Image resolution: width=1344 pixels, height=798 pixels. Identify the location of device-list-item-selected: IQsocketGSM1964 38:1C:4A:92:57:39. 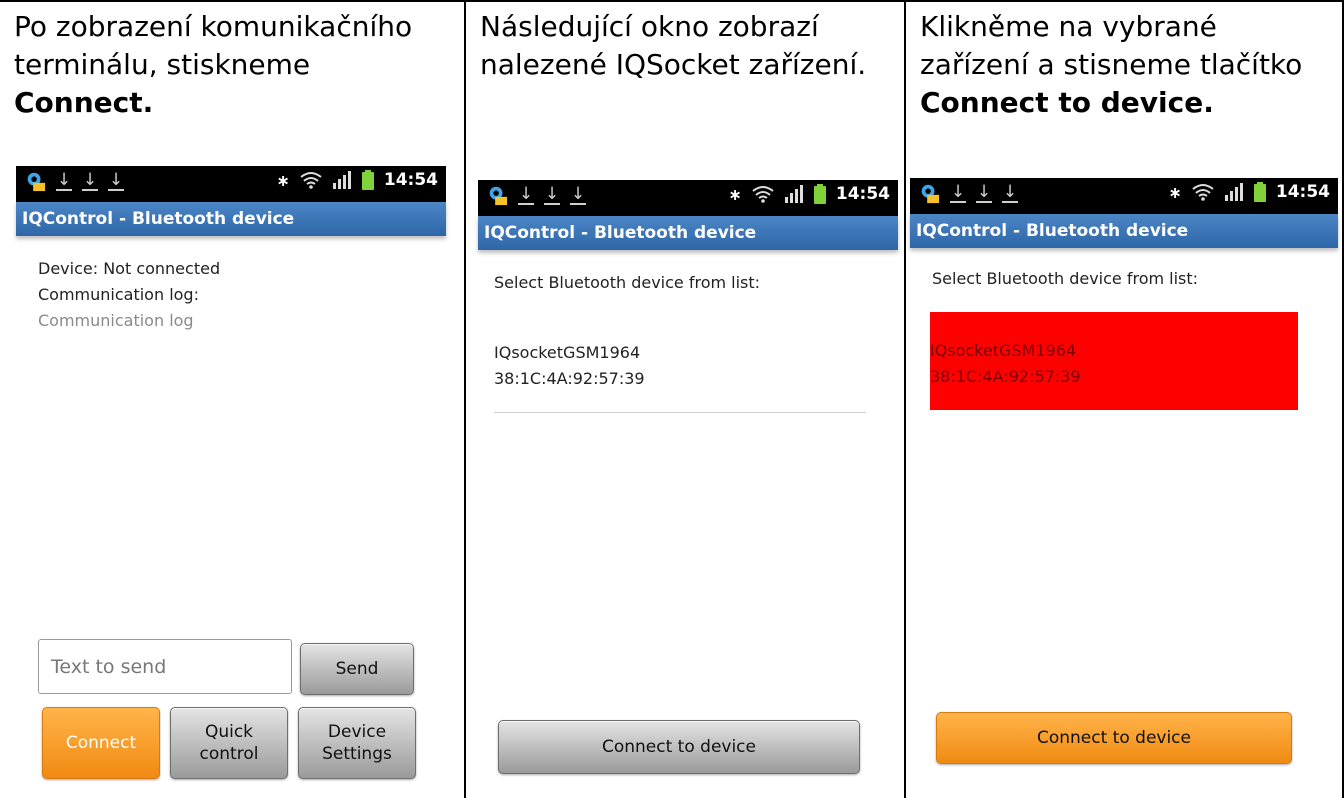
(1114, 361).